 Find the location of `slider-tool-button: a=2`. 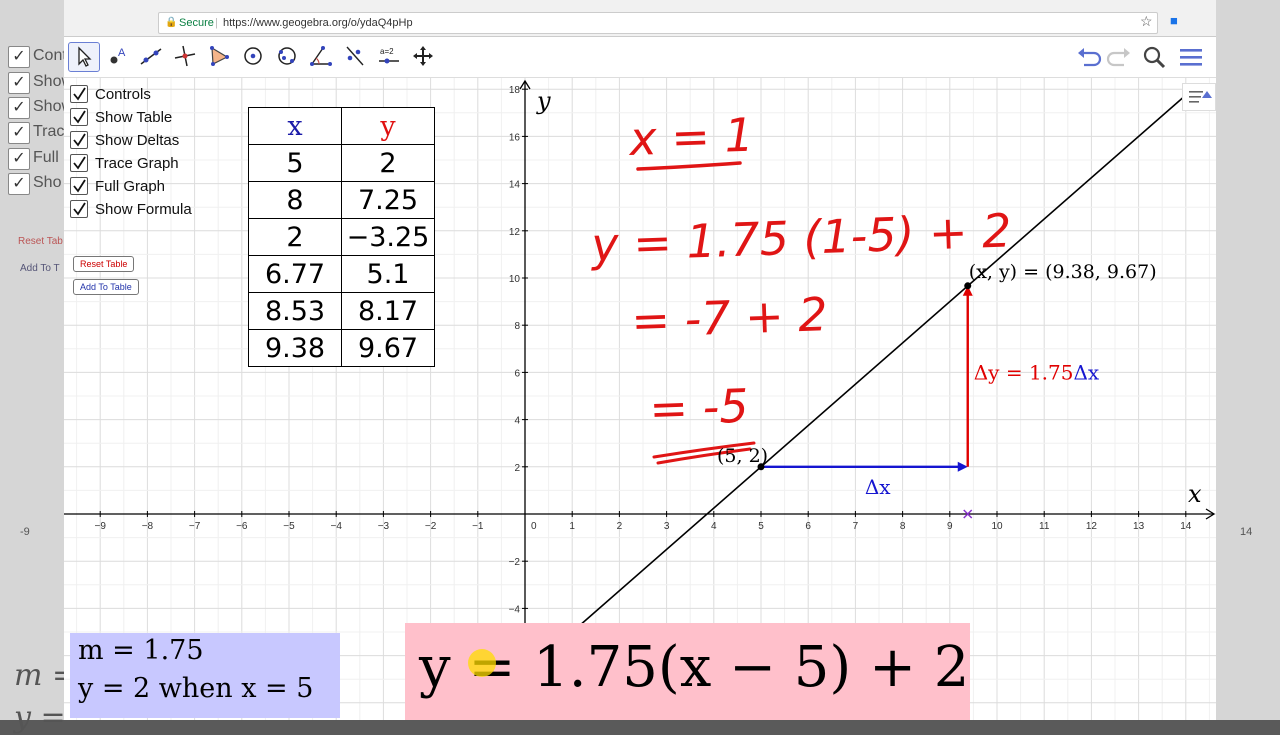

slider-tool-button: a=2 is located at coordinates (390, 57).